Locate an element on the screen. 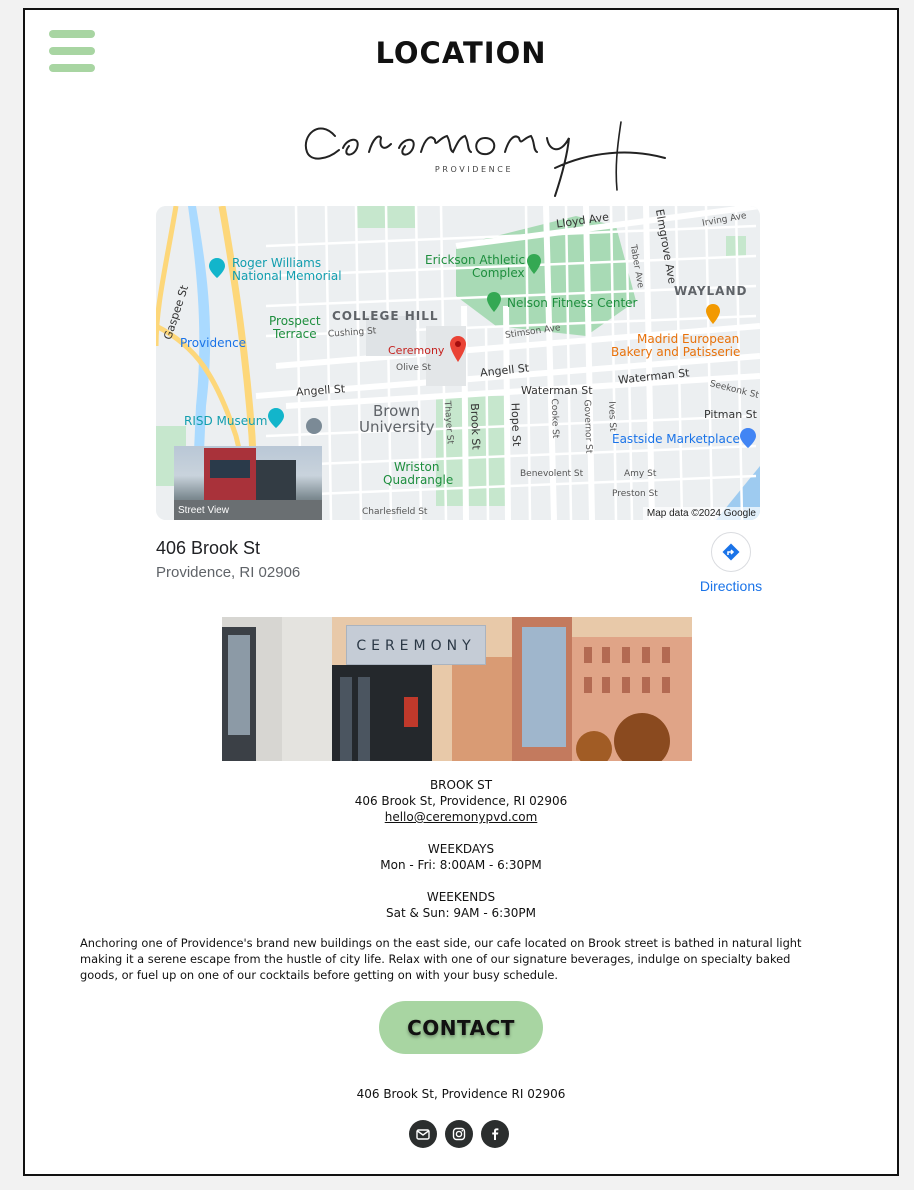 The height and width of the screenshot is (1190, 914). weekdays-hours: Mon - Fri: 8:00AM - 6:30PM is located at coordinates (461, 865).